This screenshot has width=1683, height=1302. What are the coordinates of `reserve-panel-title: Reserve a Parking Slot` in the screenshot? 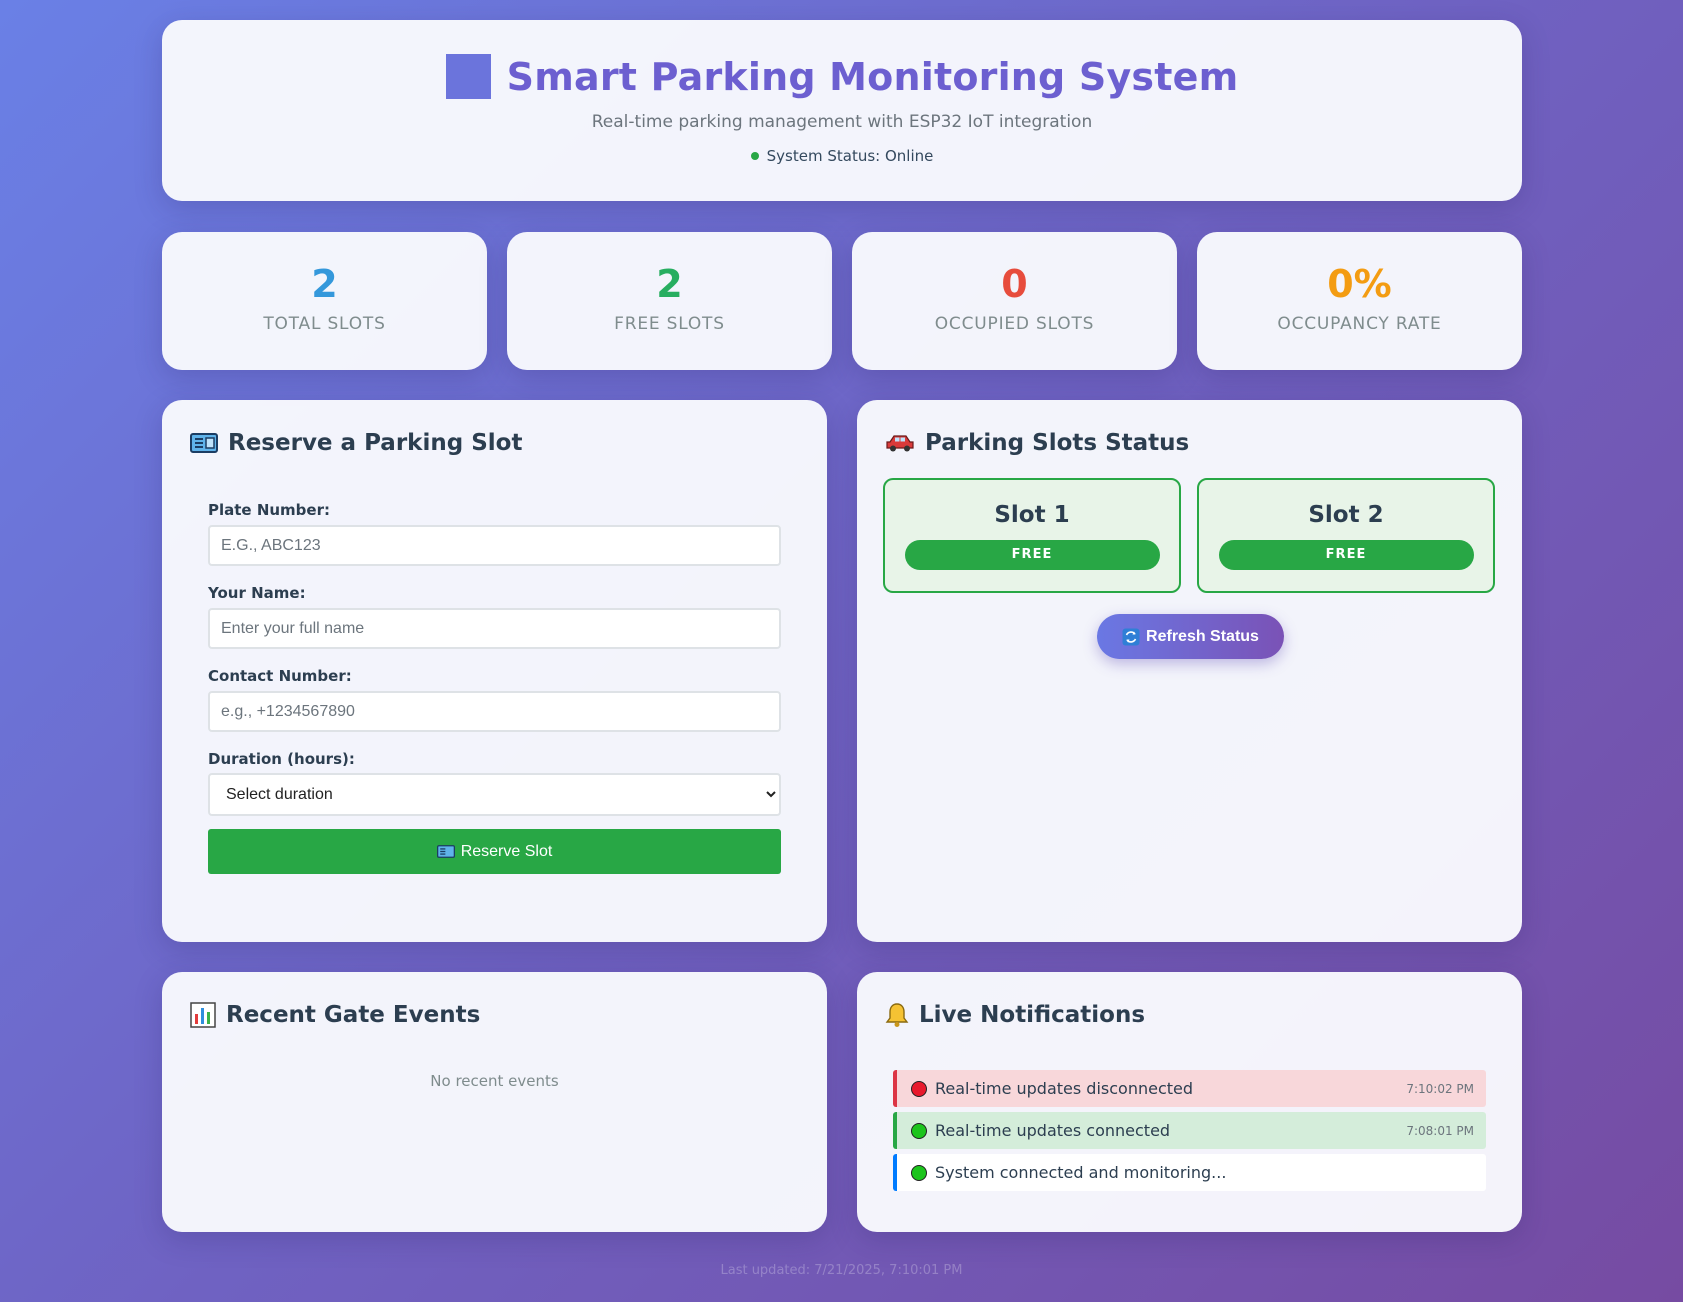 It's located at (356, 443).